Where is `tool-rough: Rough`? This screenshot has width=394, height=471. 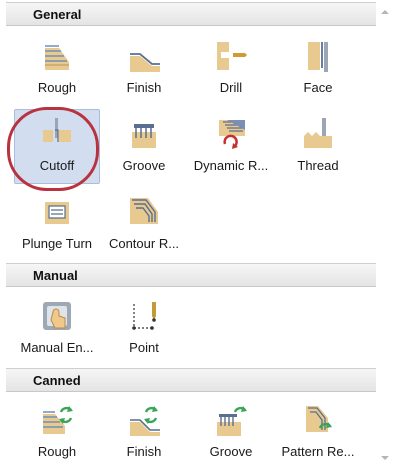 tool-rough: Rough is located at coordinates (57, 68).